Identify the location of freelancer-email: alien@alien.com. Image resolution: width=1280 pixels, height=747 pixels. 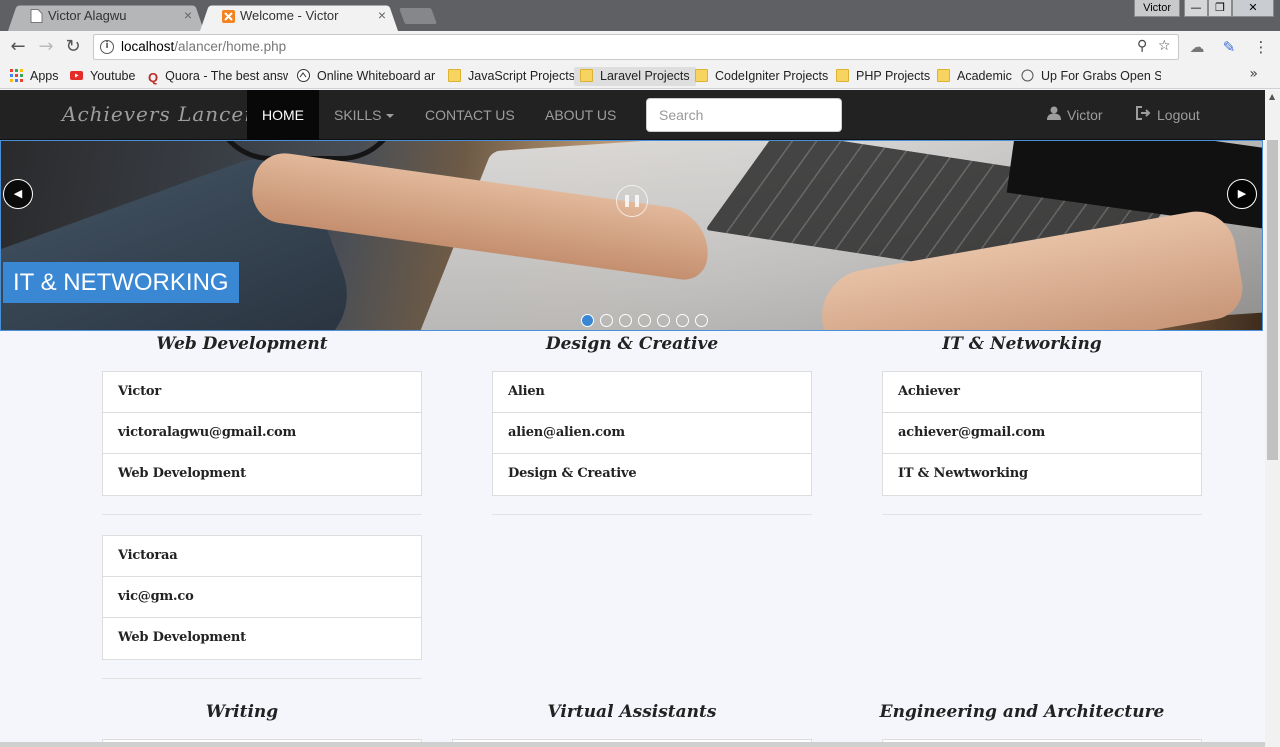
(652, 433).